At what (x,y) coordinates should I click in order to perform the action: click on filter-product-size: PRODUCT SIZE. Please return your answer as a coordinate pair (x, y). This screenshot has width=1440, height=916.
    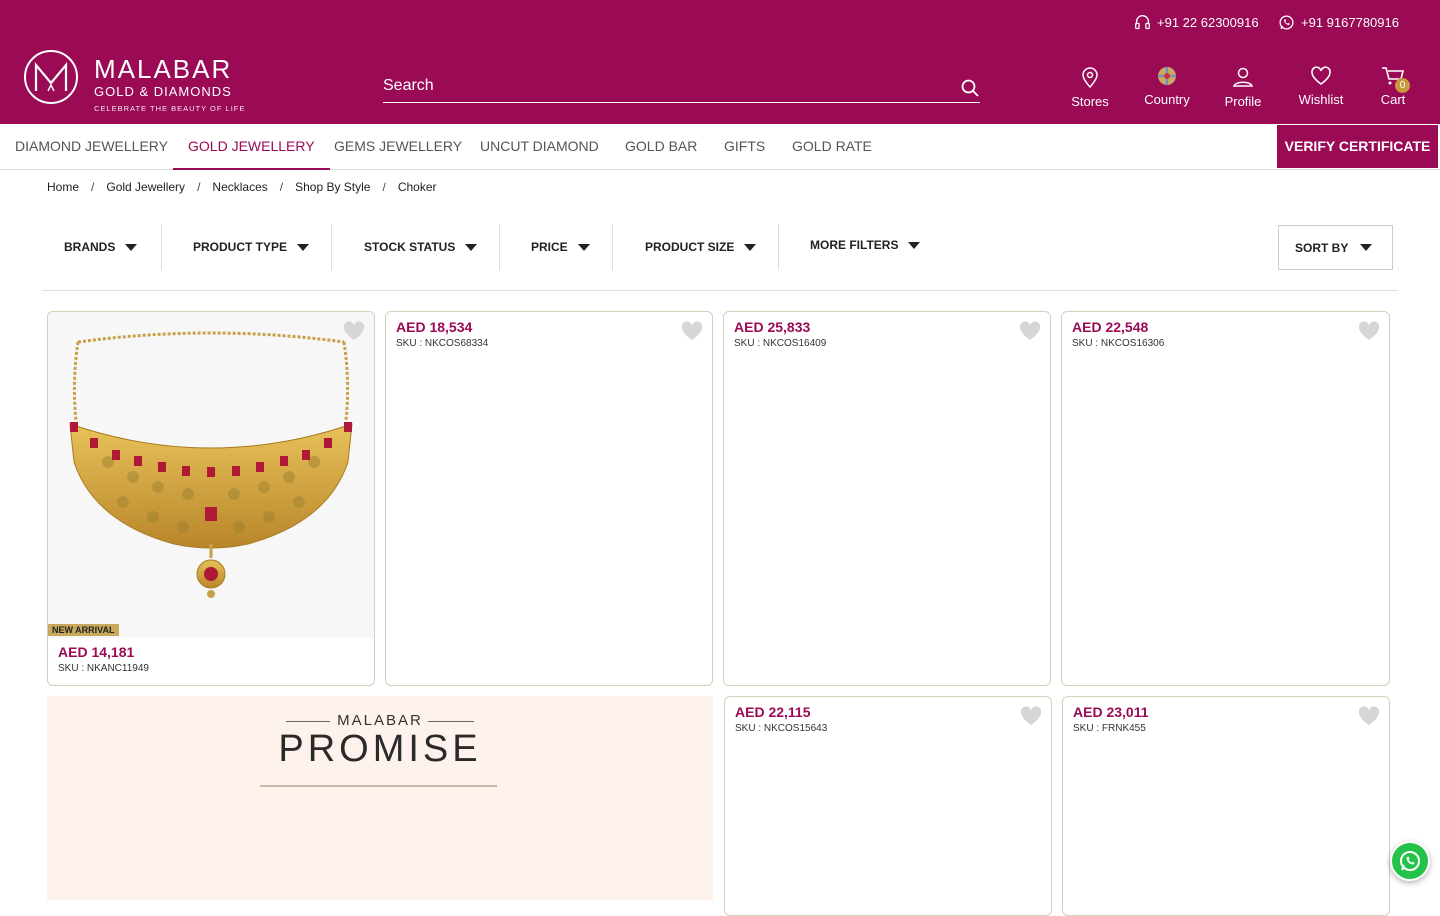
    Looking at the image, I should click on (701, 247).